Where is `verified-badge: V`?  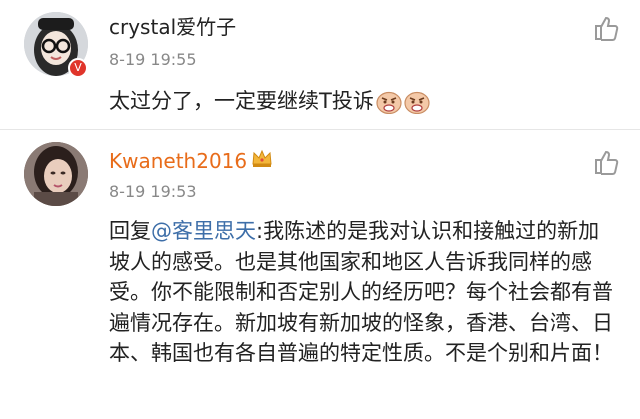
verified-badge: V is located at coordinates (78, 68).